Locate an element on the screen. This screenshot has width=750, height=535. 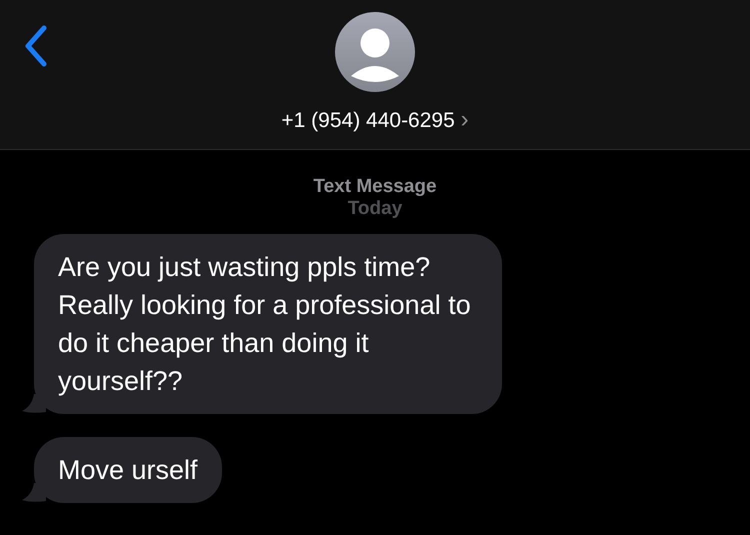
avatar-icon is located at coordinates (375, 52).